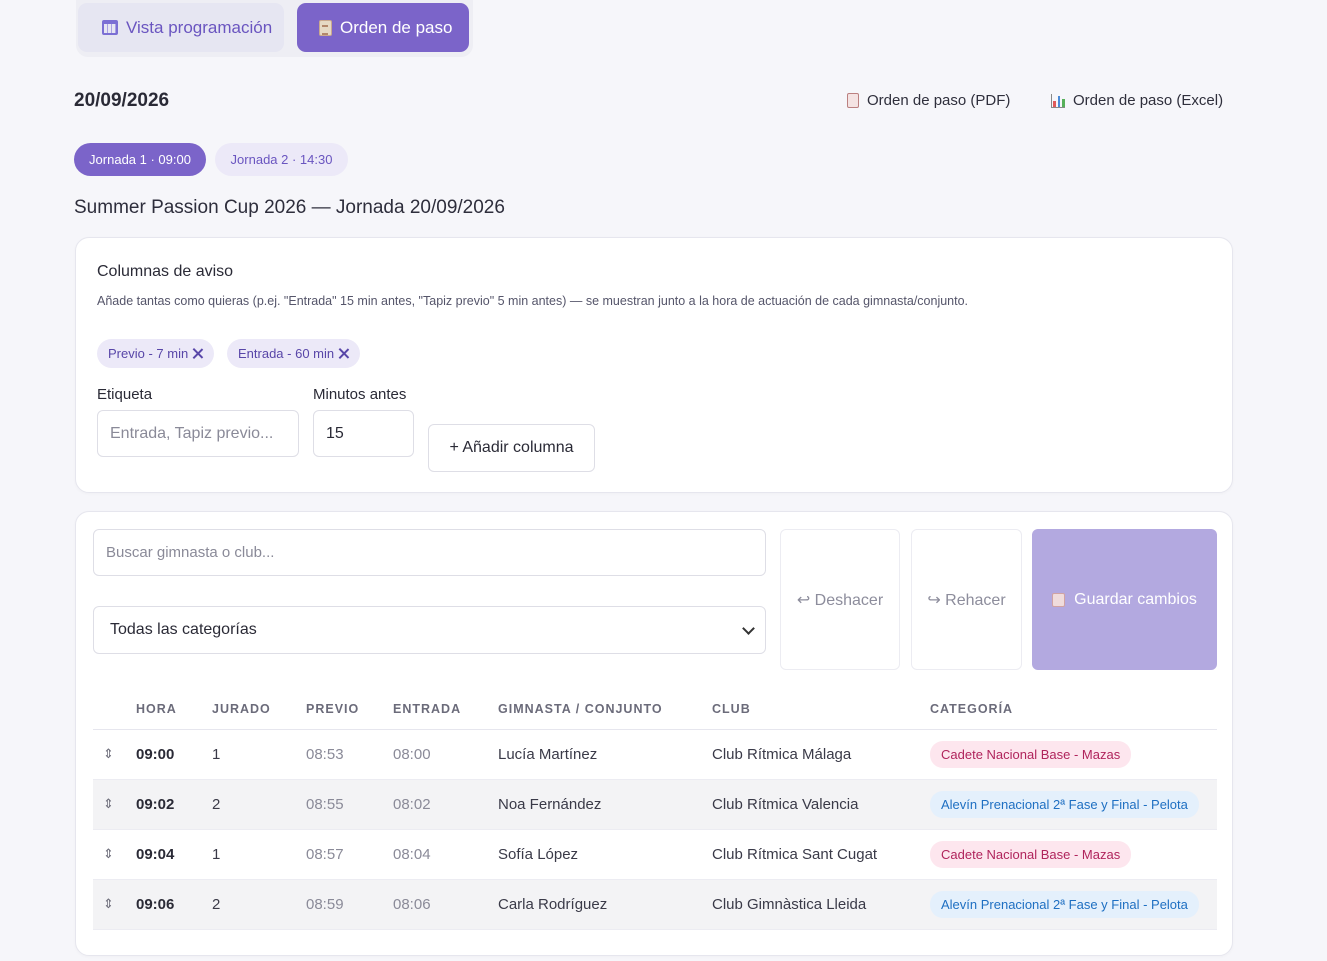 The height and width of the screenshot is (961, 1327). What do you see at coordinates (125, 394) in the screenshot?
I see `label-field-label: Etiqueta` at bounding box center [125, 394].